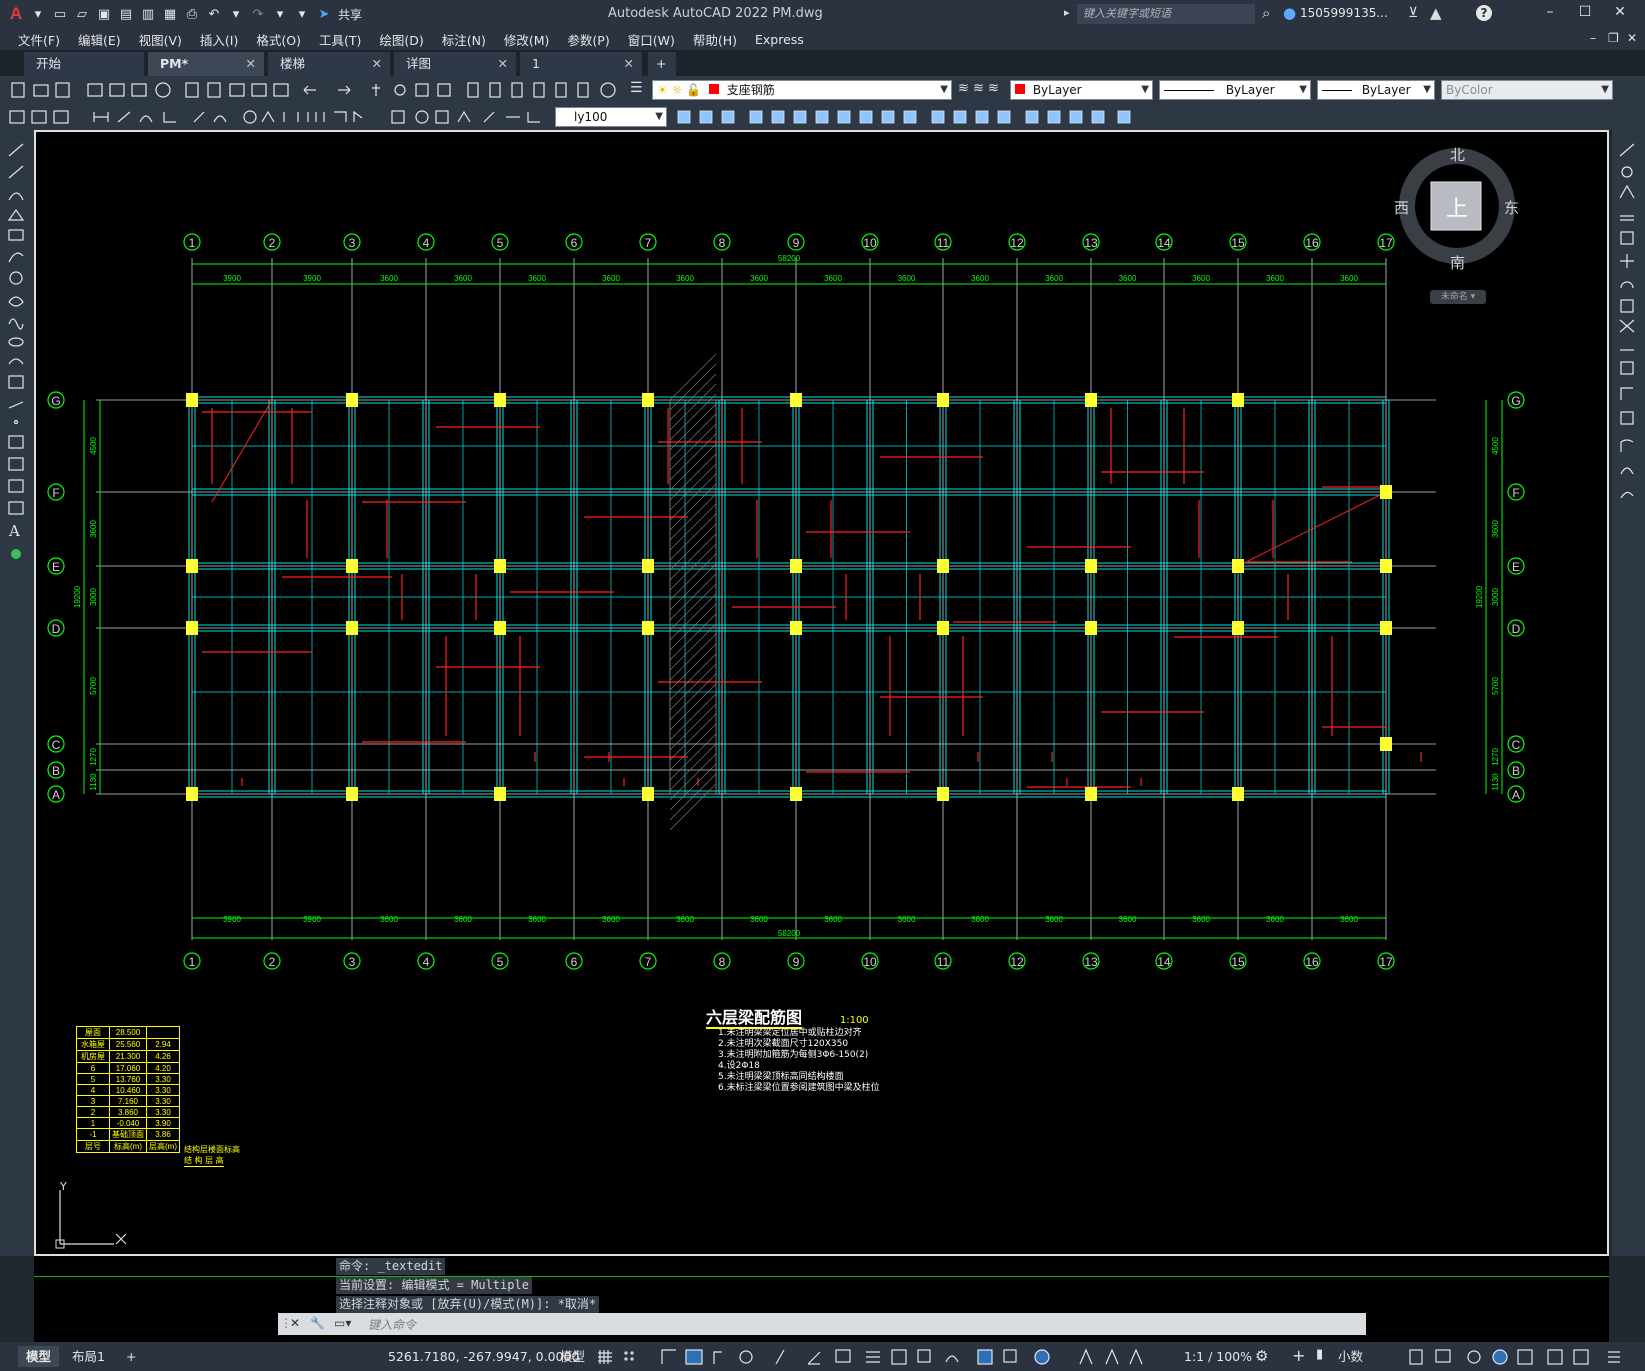  I want to click on command-input-bar: ⋮ ✕ 🔧 ▭▾ 键入命令, so click(822, 1324).